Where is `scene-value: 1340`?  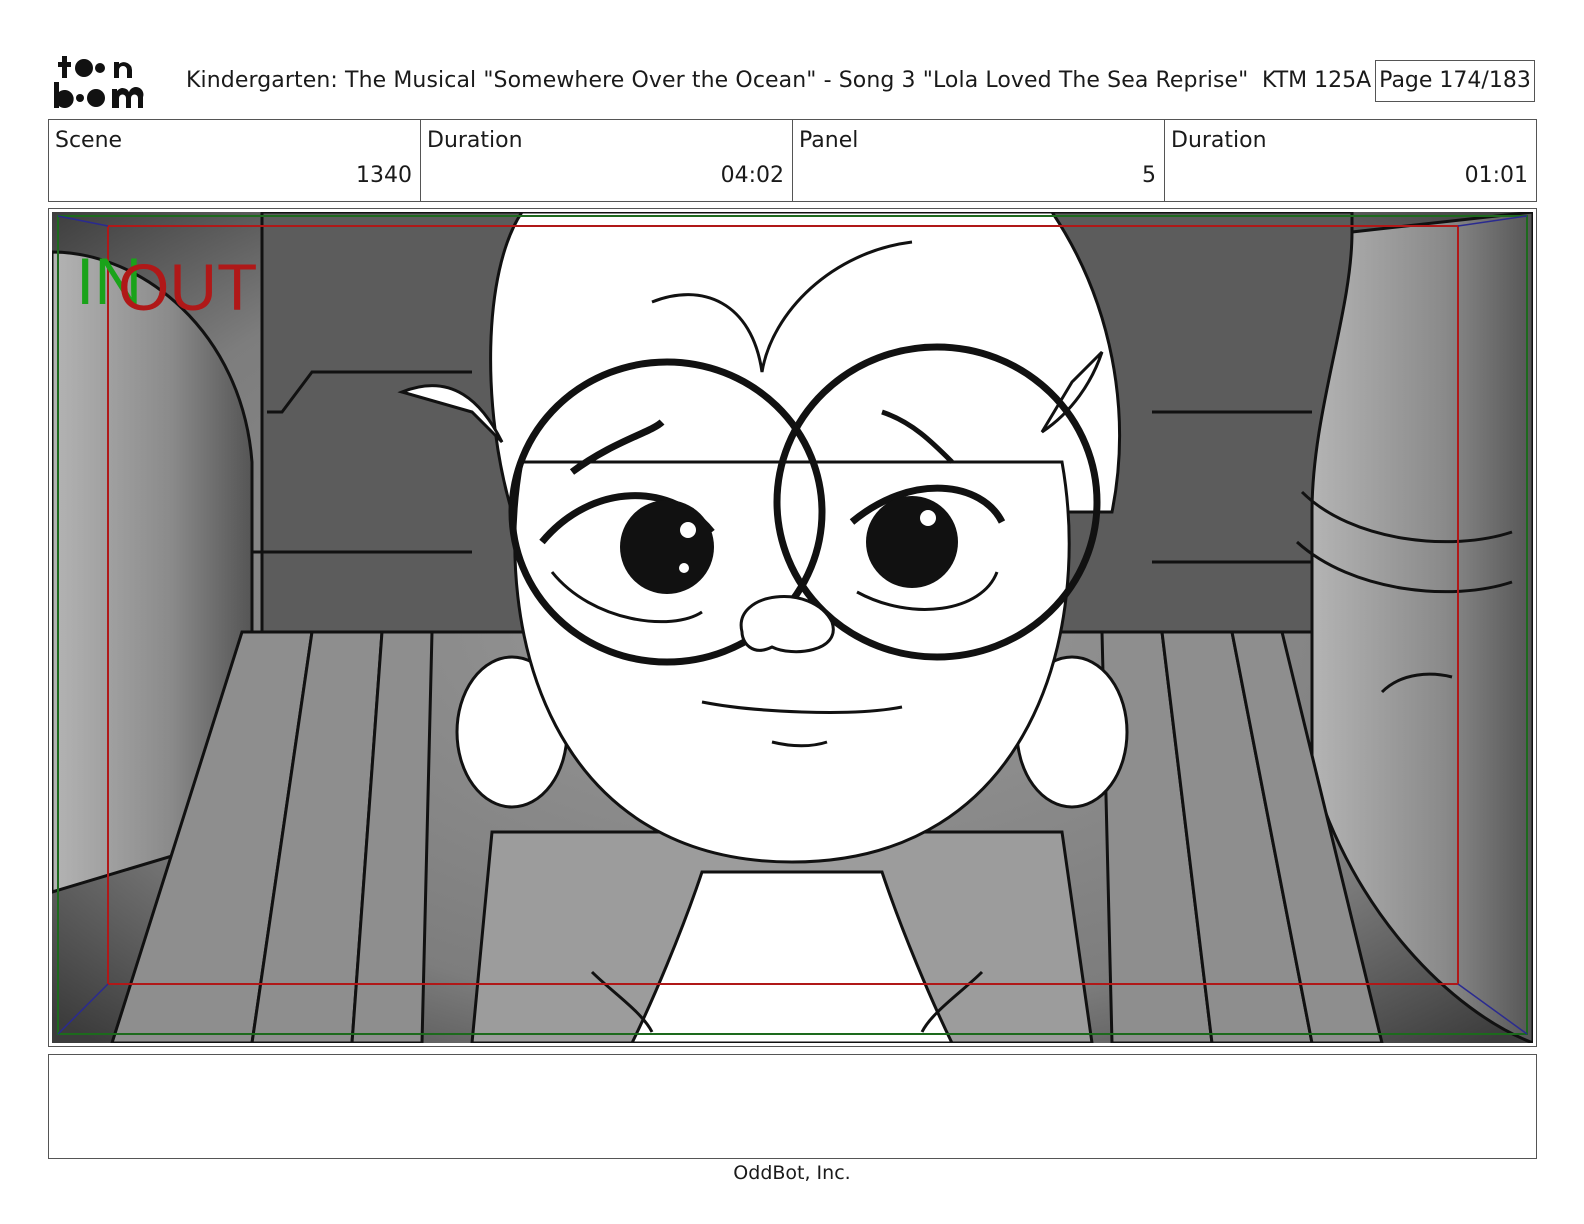
scene-value: 1340 is located at coordinates (384, 175).